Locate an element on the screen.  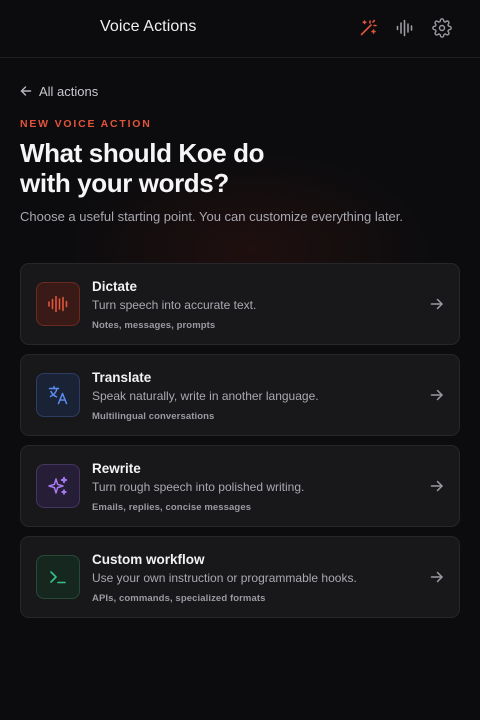
headline: What should Koe do with your words? is located at coordinates (180, 168).